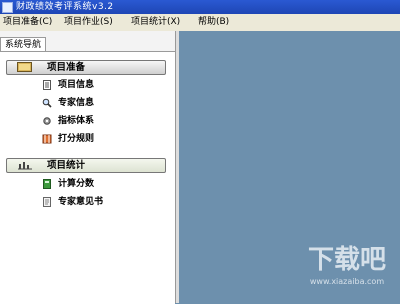 Image resolution: width=400 pixels, height=304 pixels. Describe the element at coordinates (200, 7) in the screenshot. I see `title-bar: 财政绩效考评系统v3.2` at that location.